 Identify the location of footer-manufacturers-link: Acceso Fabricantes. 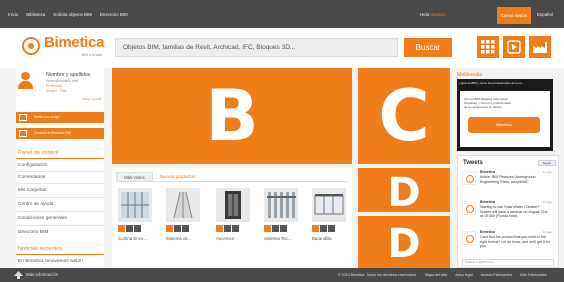
(497, 275).